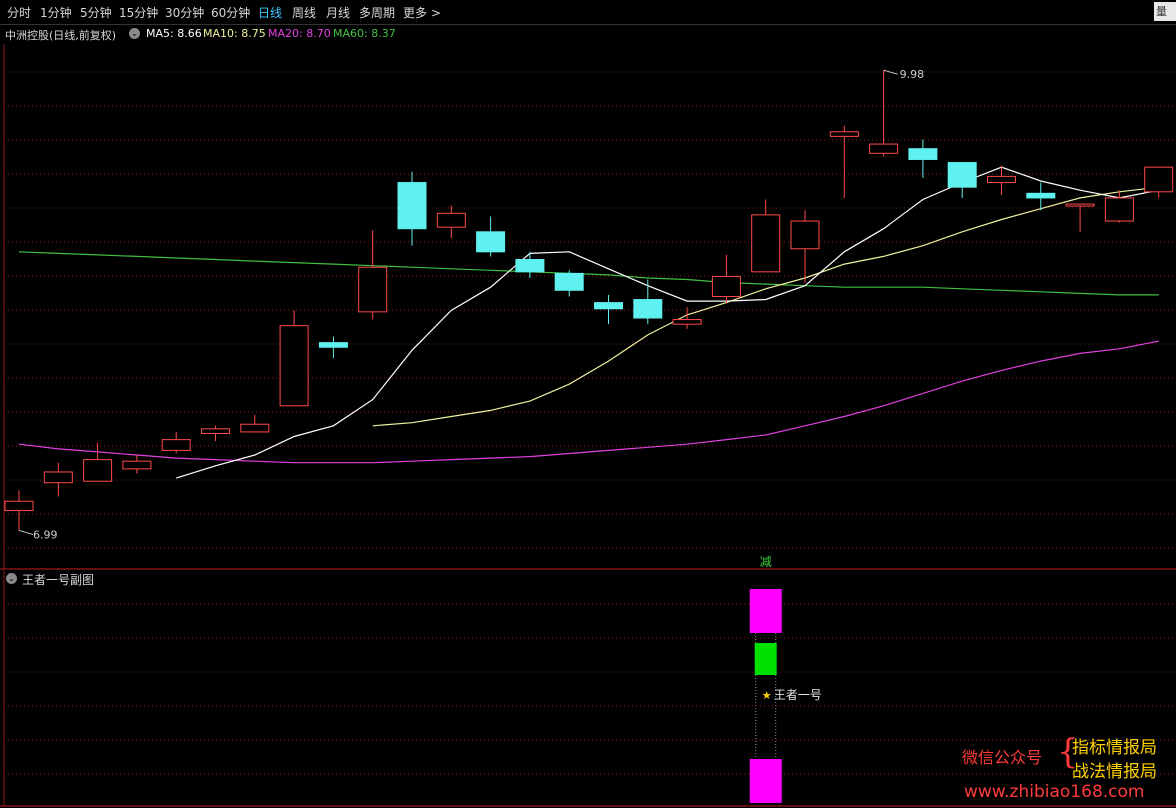  I want to click on watermark-name-2: 战法情报局, so click(1114, 772).